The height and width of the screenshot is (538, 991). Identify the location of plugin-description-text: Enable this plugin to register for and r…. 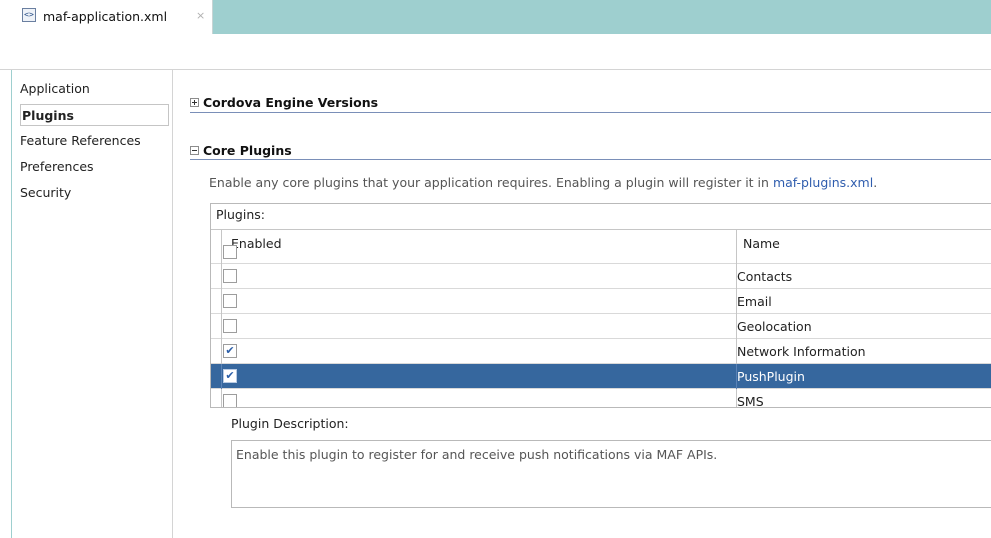
(477, 454).